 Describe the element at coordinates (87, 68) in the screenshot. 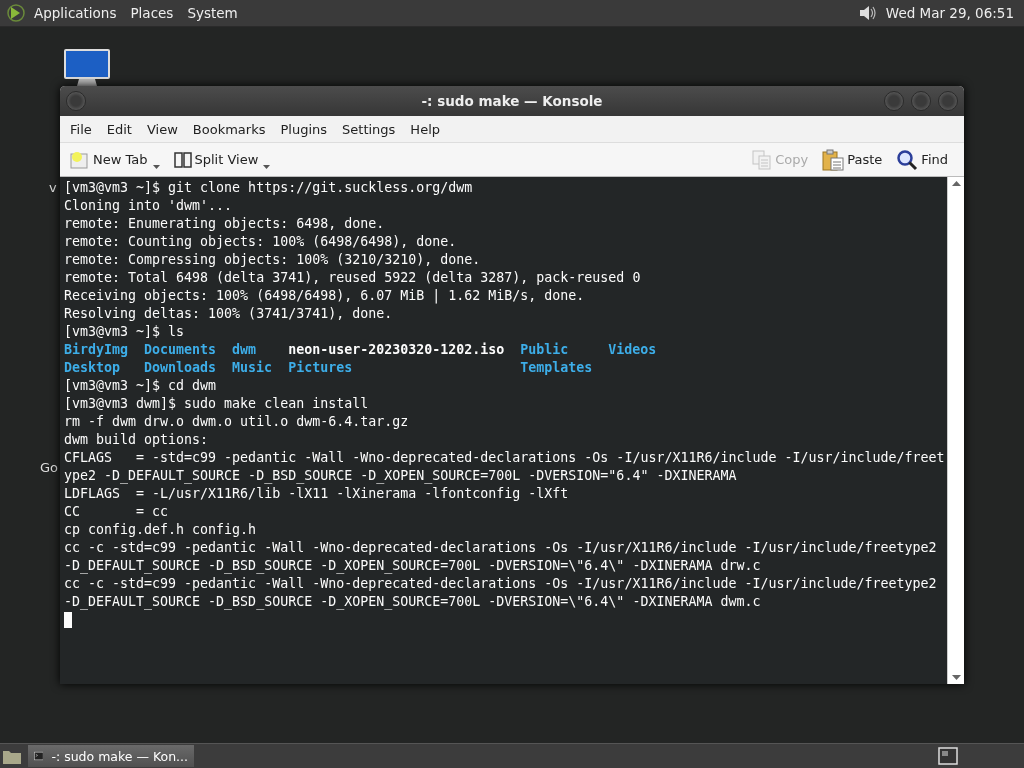

I see `monitor-icon` at that location.